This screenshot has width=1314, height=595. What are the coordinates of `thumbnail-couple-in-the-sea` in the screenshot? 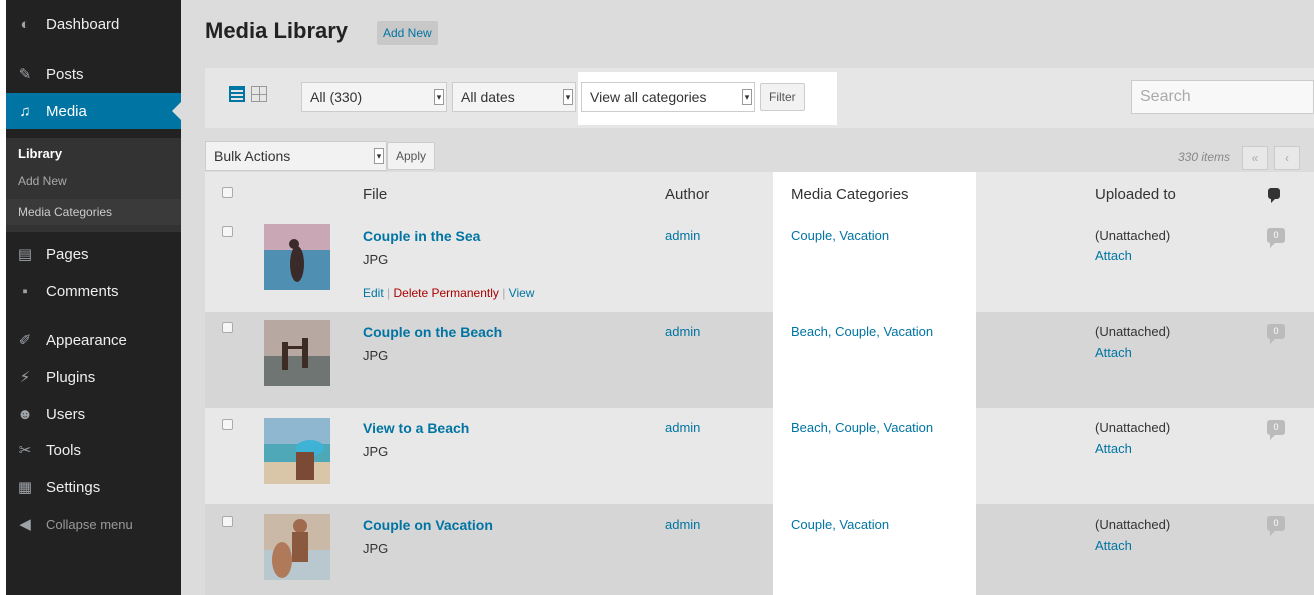 It's located at (297, 257).